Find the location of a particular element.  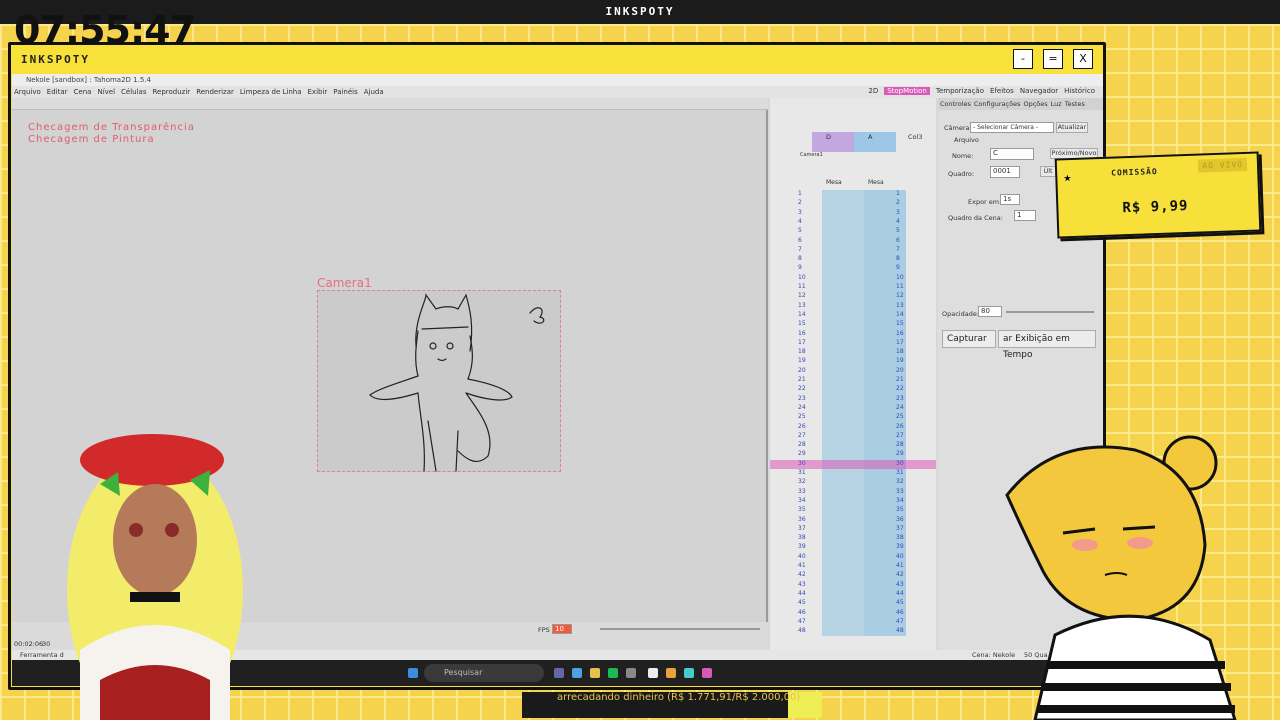

menu-cena: Cena is located at coordinates (83, 92).